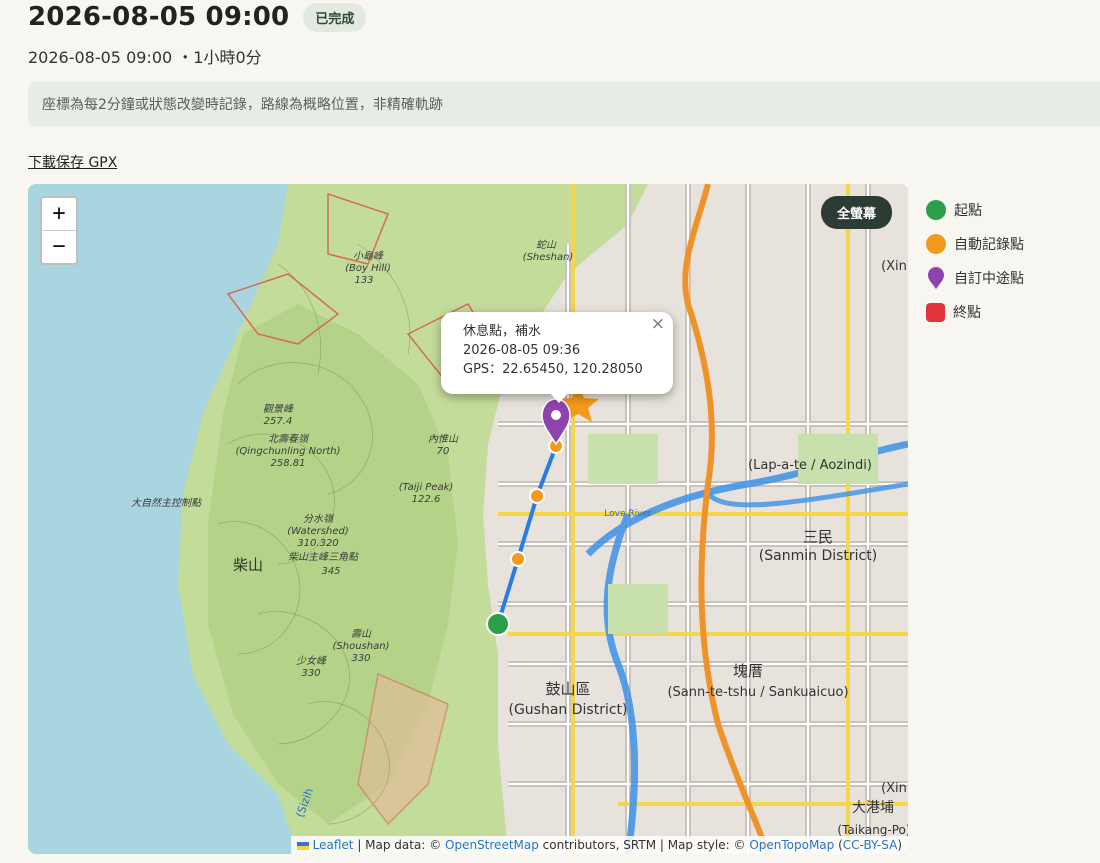  I want to click on map-legend: 起點 自動記錄點 自訂中途點 終點, so click(975, 261).